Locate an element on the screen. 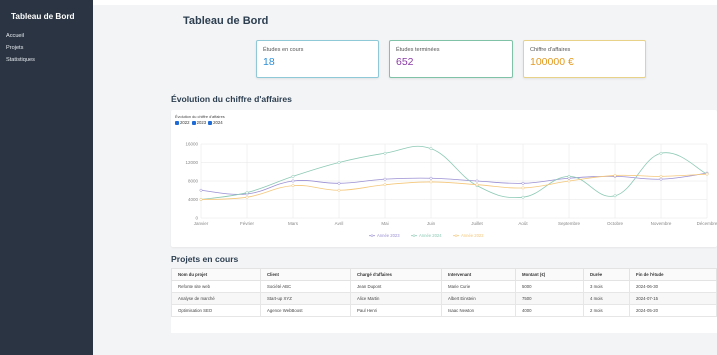 Image resolution: width=717 pixels, height=355 pixels. stat-label: Chiffre d'affaires is located at coordinates (550, 50).